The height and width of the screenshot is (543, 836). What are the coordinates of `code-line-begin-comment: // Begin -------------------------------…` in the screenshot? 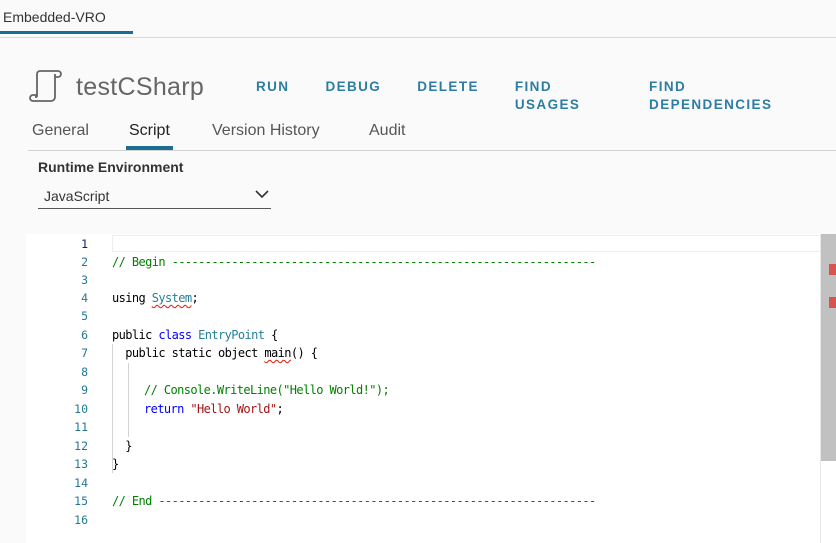 It's located at (354, 262).